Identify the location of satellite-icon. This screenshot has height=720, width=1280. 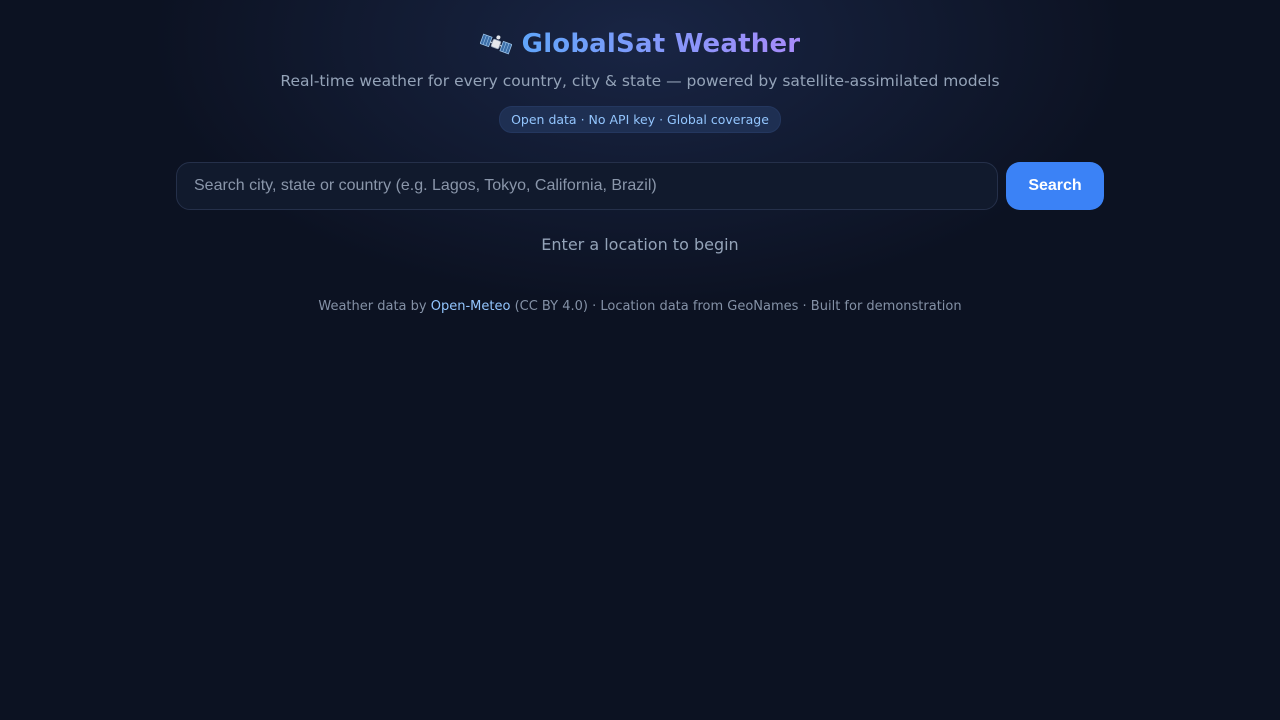
(495, 44).